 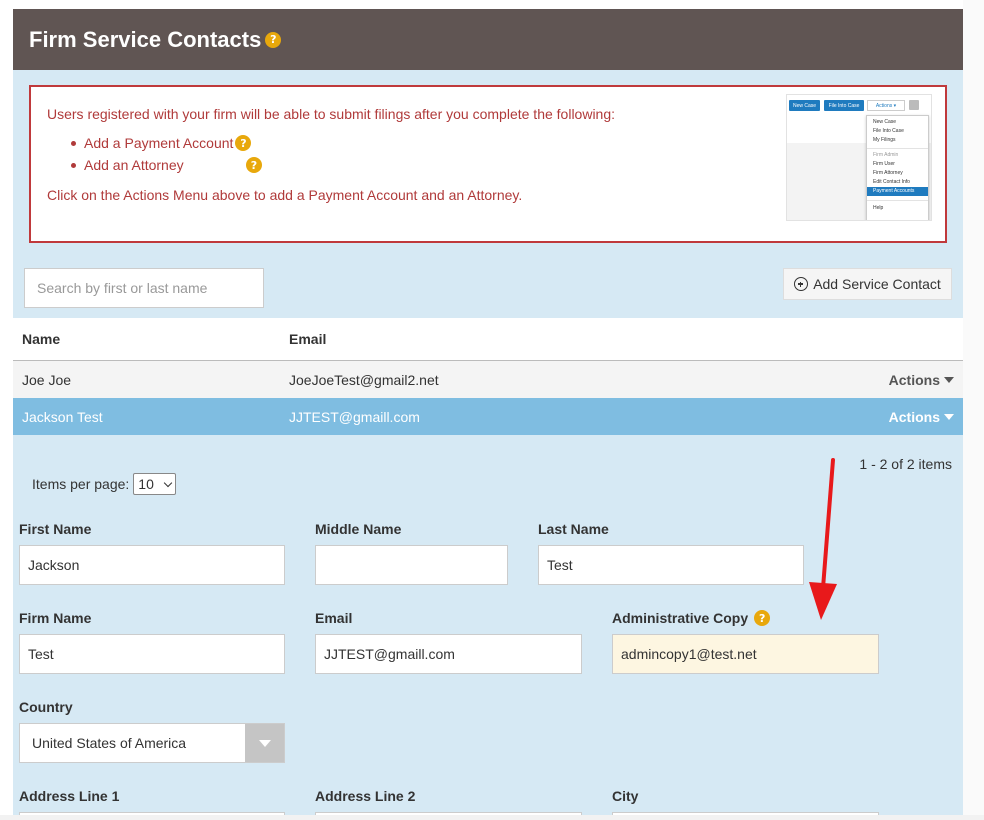 I want to click on mini-user-icon, so click(x=914, y=105).